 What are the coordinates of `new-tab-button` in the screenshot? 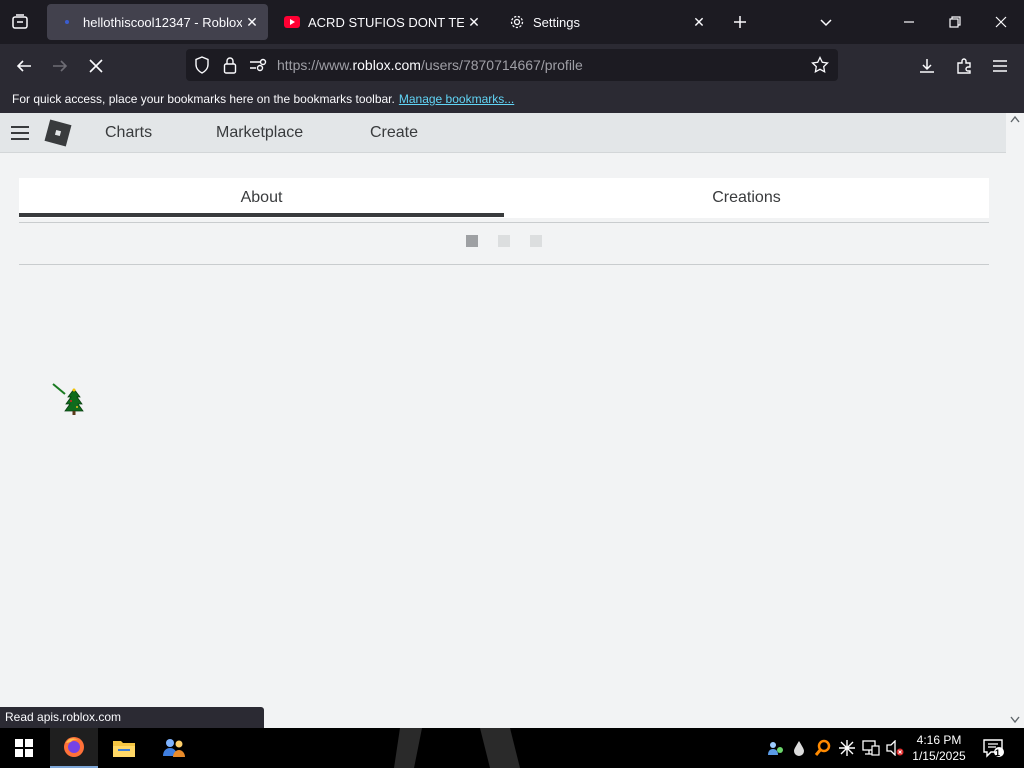 It's located at (740, 22).